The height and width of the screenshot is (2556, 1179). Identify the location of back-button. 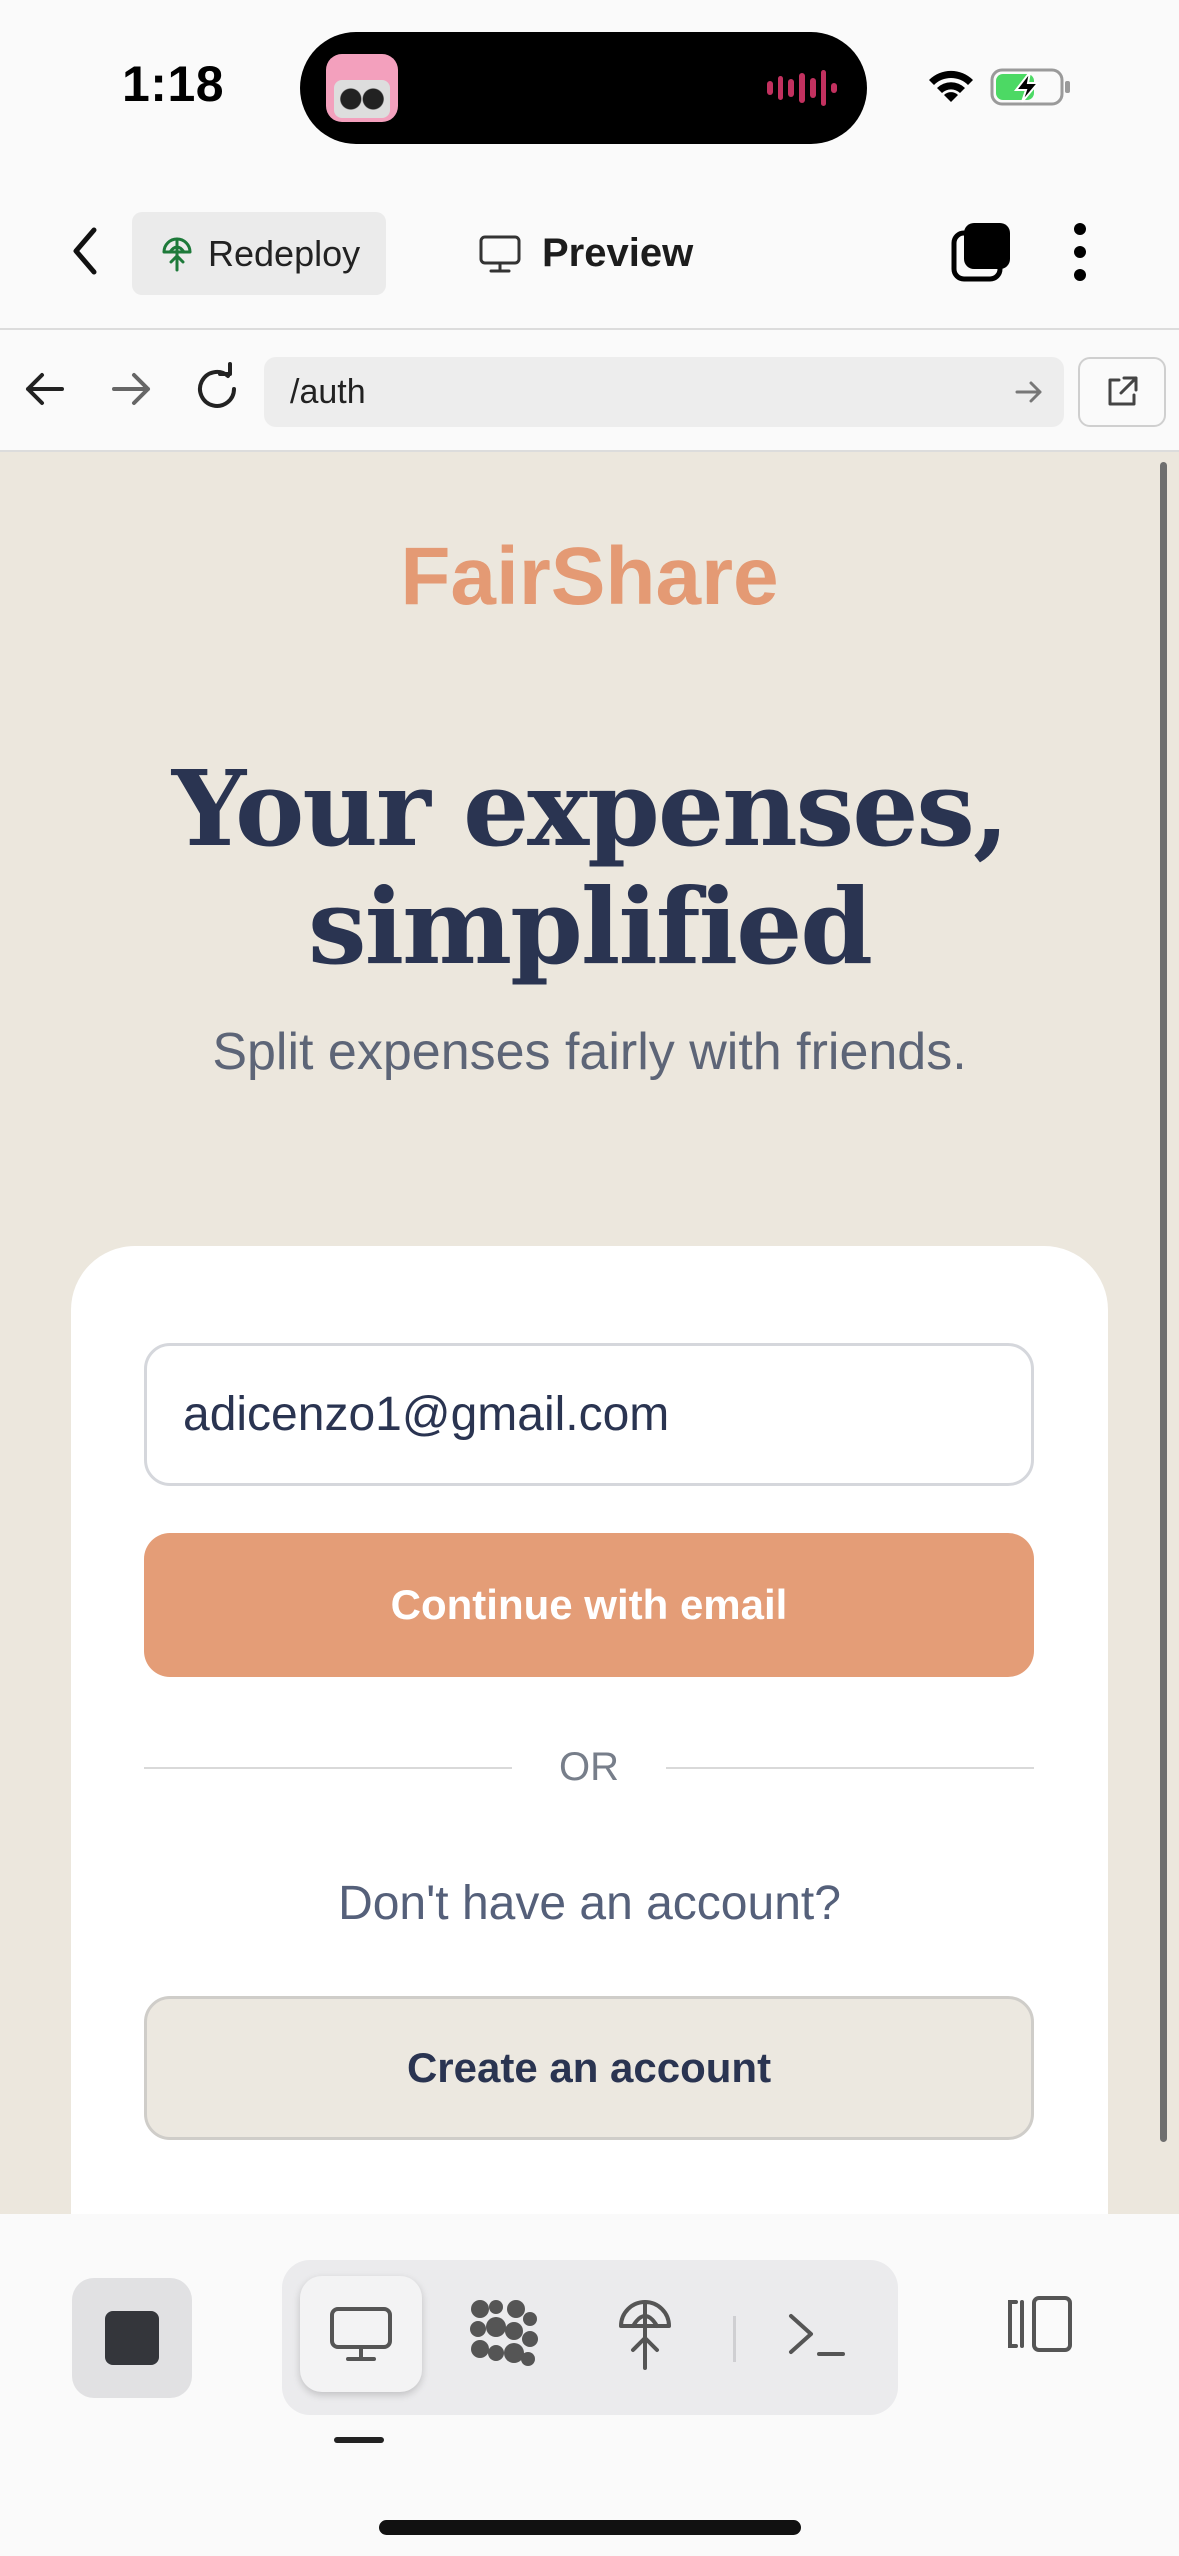
(85, 251).